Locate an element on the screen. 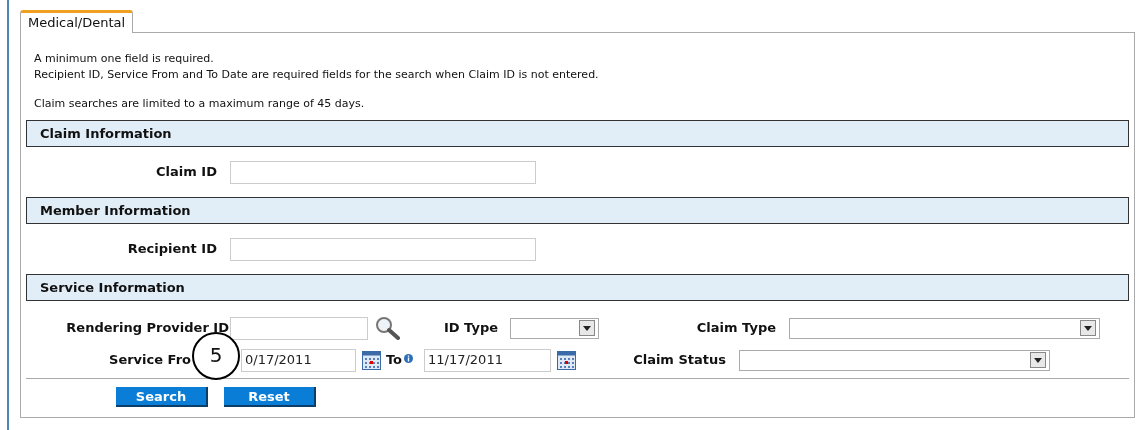 Image resolution: width=1140 pixels, height=430 pixels. field-label: Recipient ID is located at coordinates (172, 249).